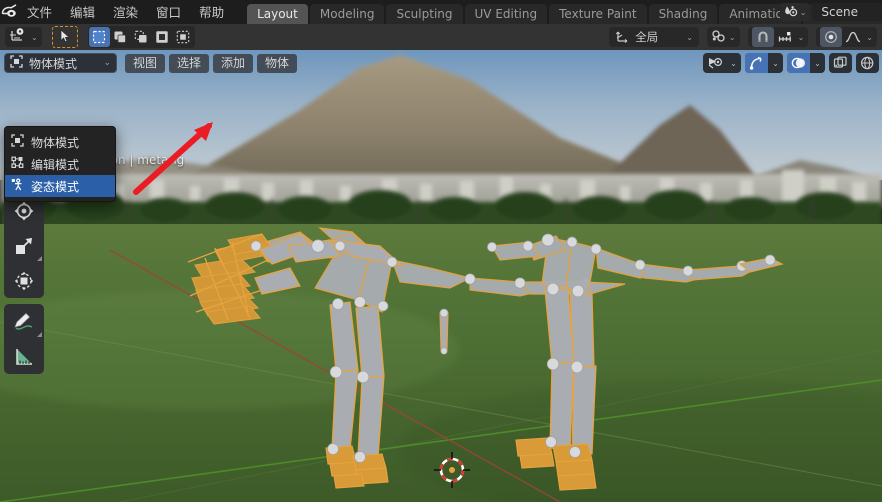 This screenshot has height=502, width=882. I want to click on proportional-edit-icon, so click(831, 37).